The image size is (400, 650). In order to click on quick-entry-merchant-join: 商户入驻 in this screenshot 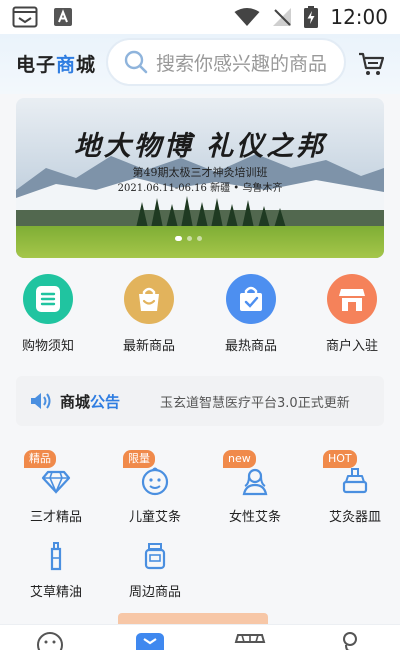, I will do `click(352, 312)`.